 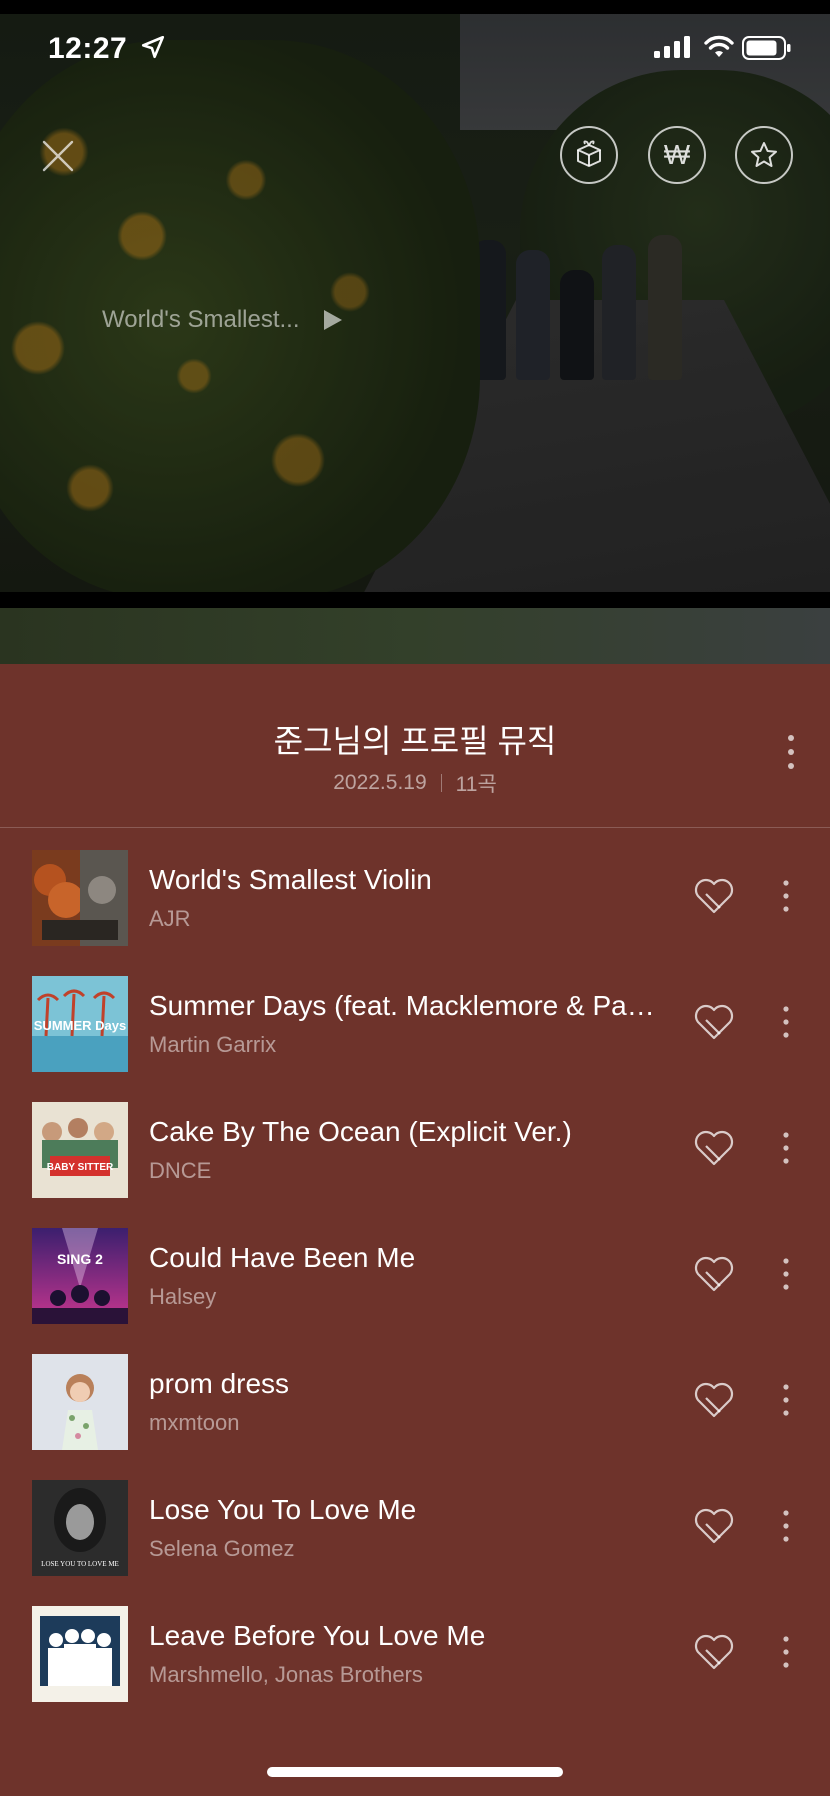 I want to click on star-icon, so click(x=764, y=154).